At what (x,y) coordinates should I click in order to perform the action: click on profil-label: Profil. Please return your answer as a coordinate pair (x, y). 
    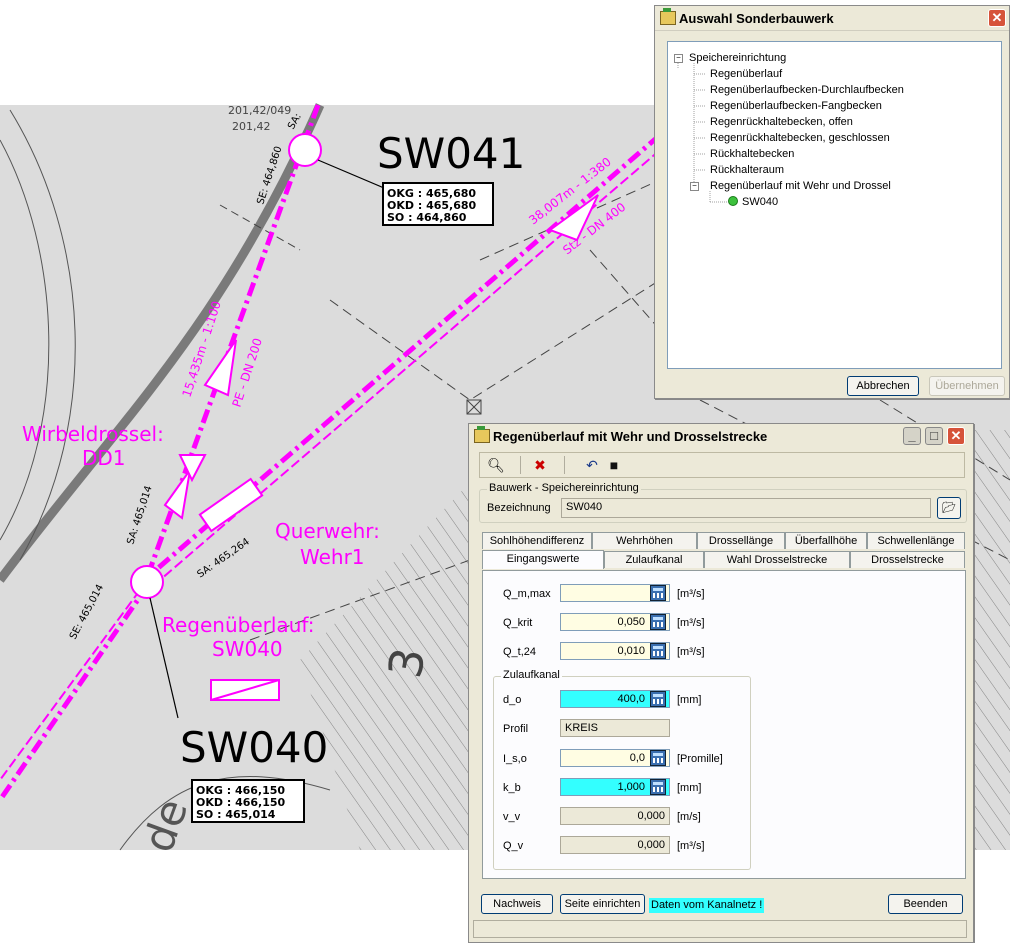
    Looking at the image, I should click on (516, 729).